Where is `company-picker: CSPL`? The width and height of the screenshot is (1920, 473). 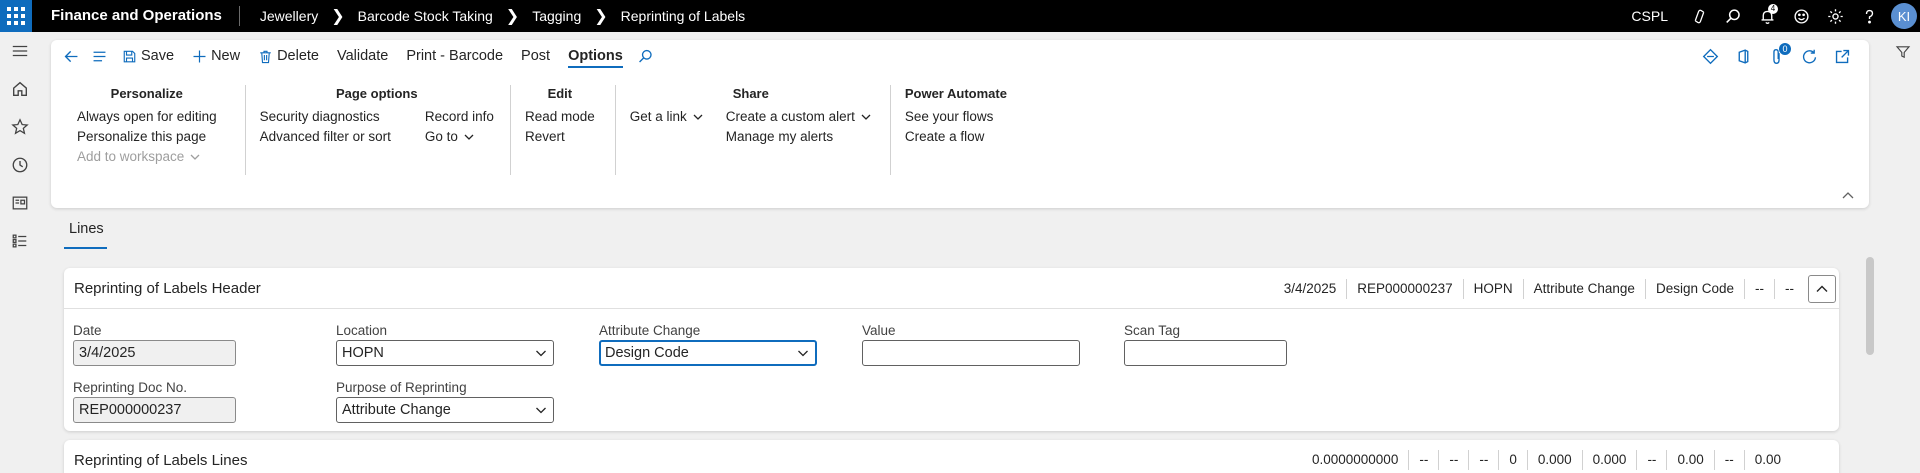 company-picker: CSPL is located at coordinates (1649, 16).